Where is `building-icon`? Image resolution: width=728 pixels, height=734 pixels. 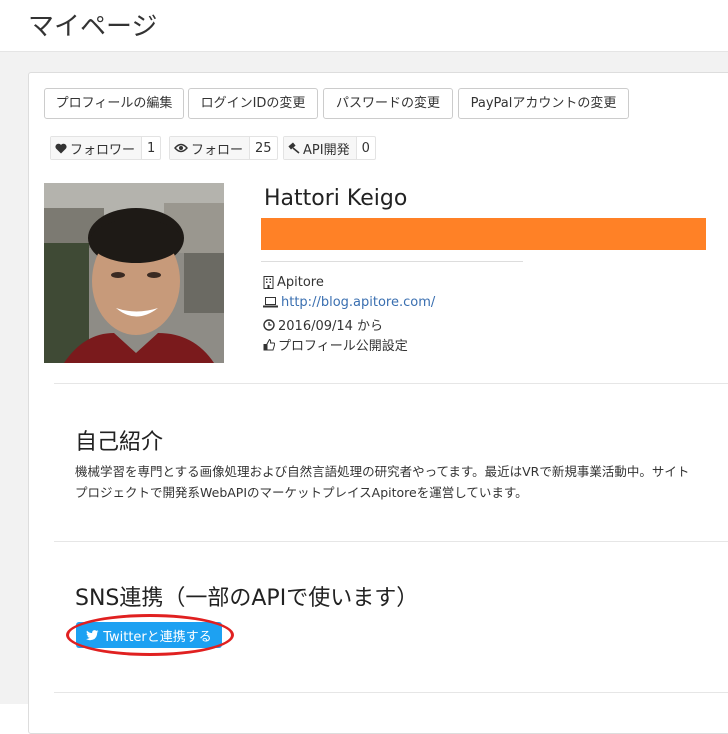
building-icon is located at coordinates (268, 282).